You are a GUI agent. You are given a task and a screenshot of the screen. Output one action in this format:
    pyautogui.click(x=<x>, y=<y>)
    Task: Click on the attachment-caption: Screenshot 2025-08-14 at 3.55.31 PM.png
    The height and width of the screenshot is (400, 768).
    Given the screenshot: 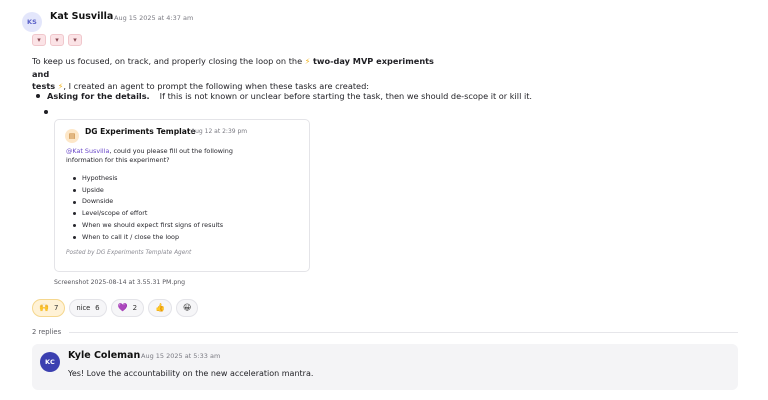 What is the action you would take?
    pyautogui.click(x=119, y=282)
    